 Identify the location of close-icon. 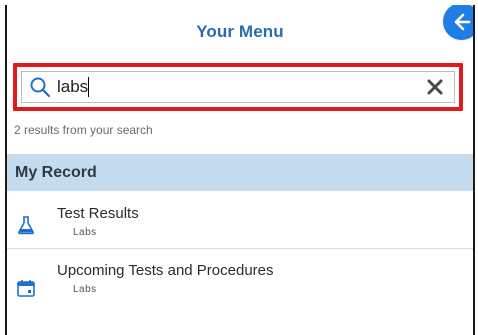
(435, 87).